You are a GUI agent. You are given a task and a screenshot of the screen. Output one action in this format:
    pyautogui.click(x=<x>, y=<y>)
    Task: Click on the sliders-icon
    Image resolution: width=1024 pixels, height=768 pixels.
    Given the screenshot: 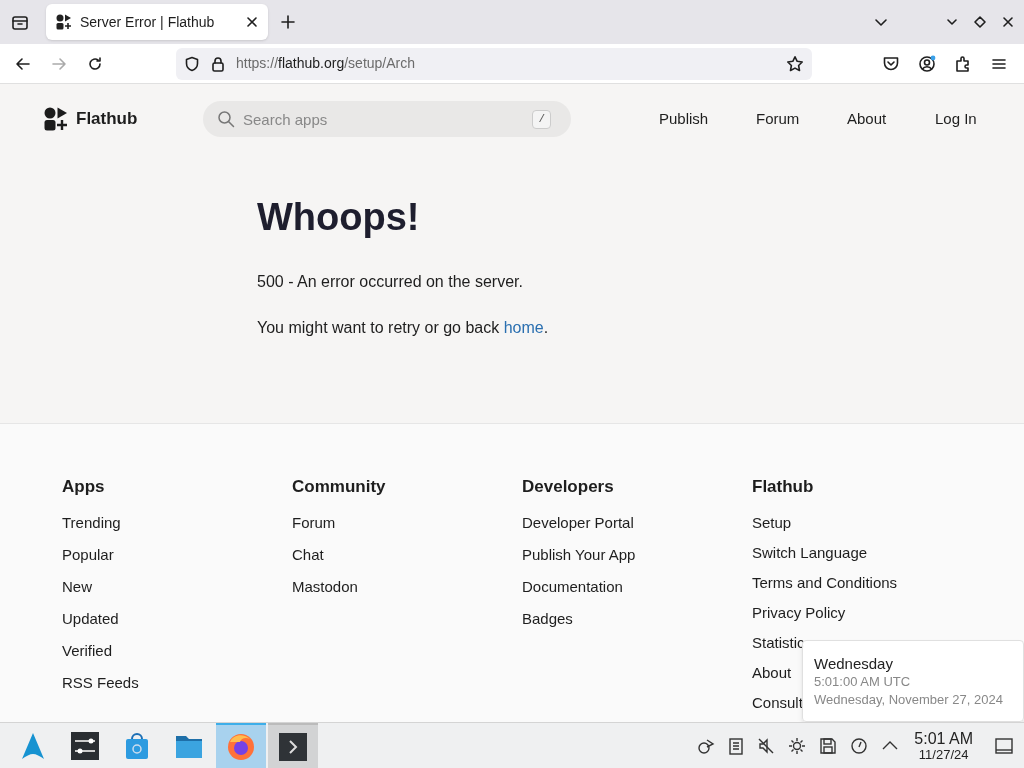 What is the action you would take?
    pyautogui.click(x=85, y=745)
    